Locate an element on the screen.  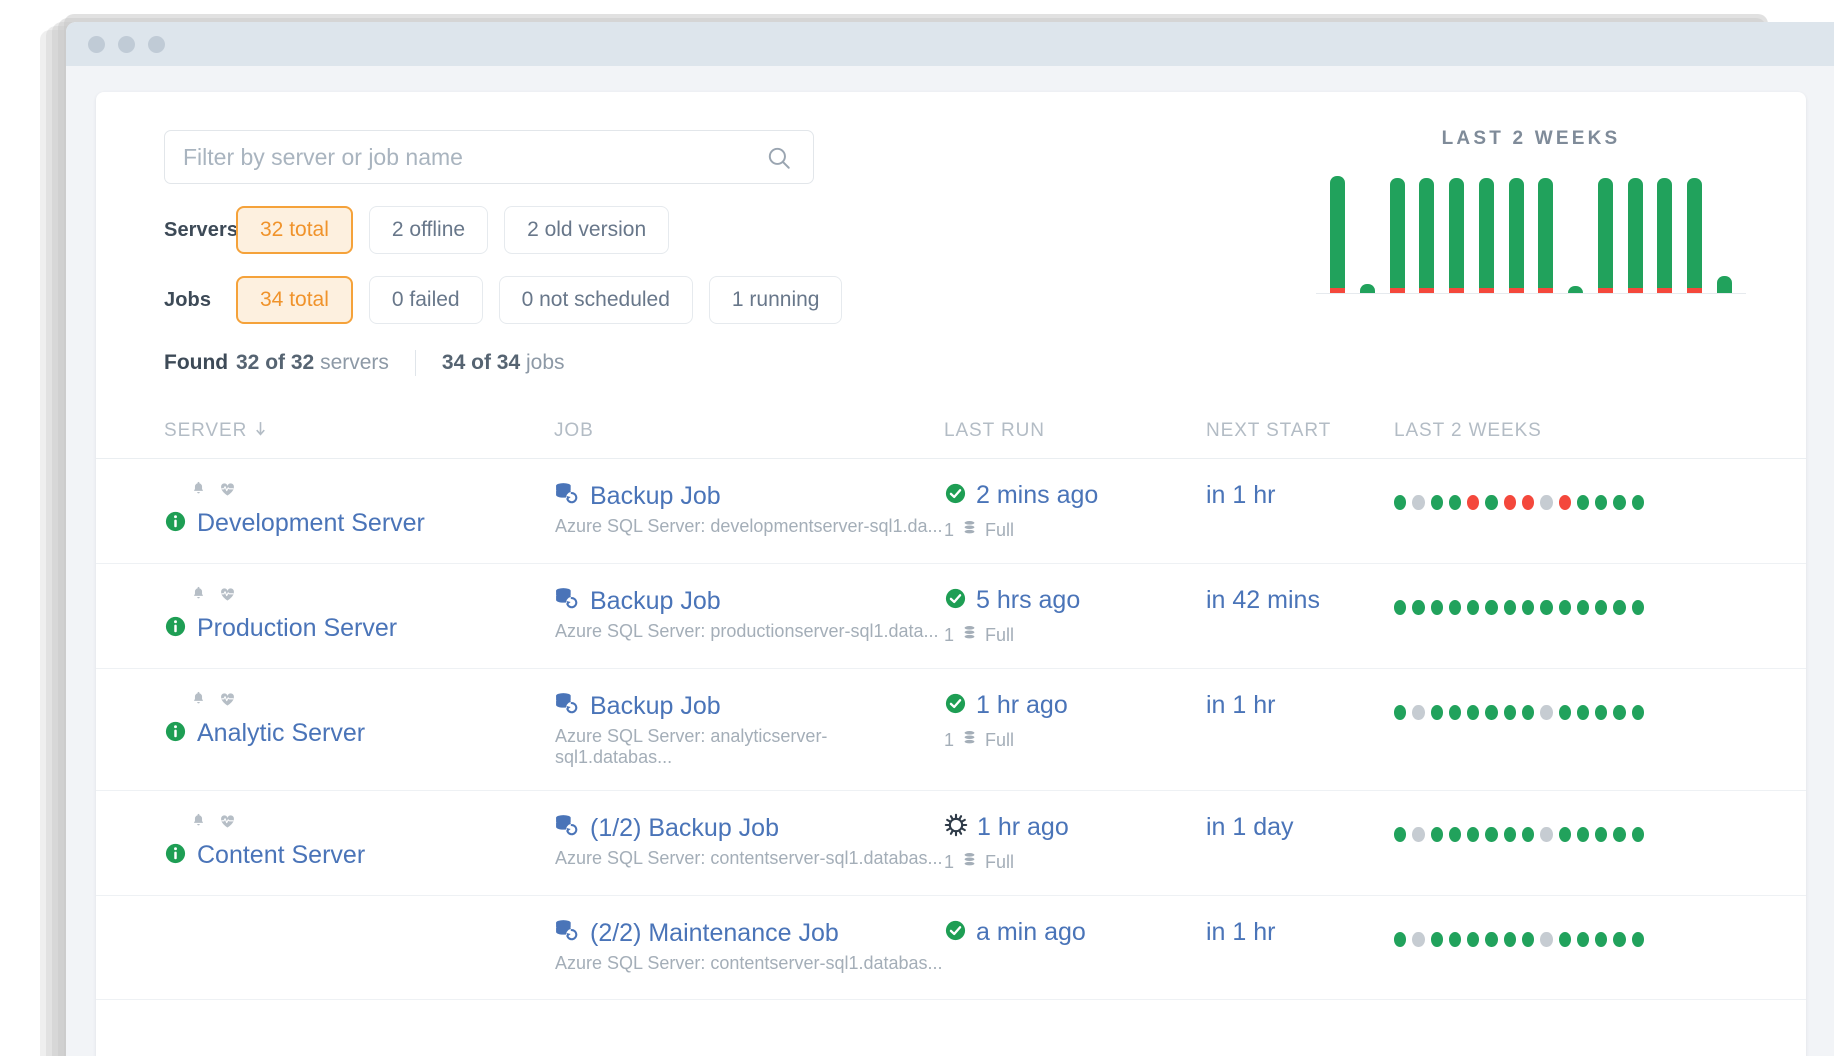
servers-chip-old-version: 2 old version is located at coordinates (587, 230).